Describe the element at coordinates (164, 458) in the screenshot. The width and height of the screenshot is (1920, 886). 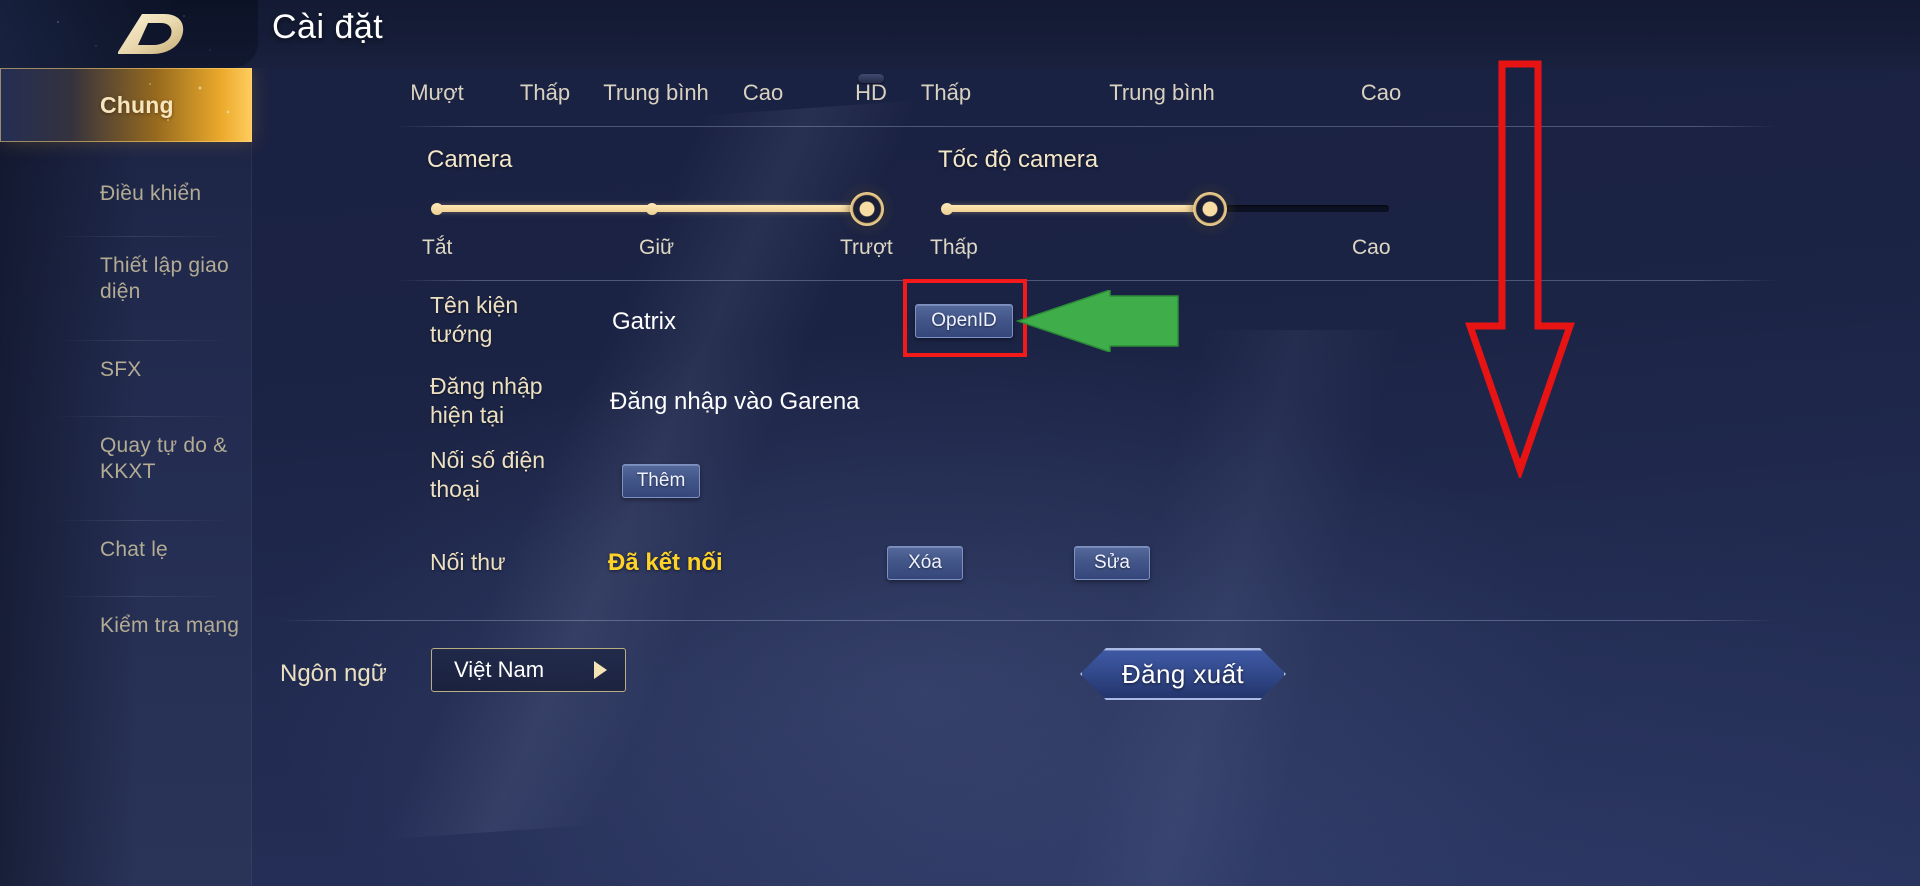
I see `sidebar-item-label: Quay tự do & KKXT` at that location.